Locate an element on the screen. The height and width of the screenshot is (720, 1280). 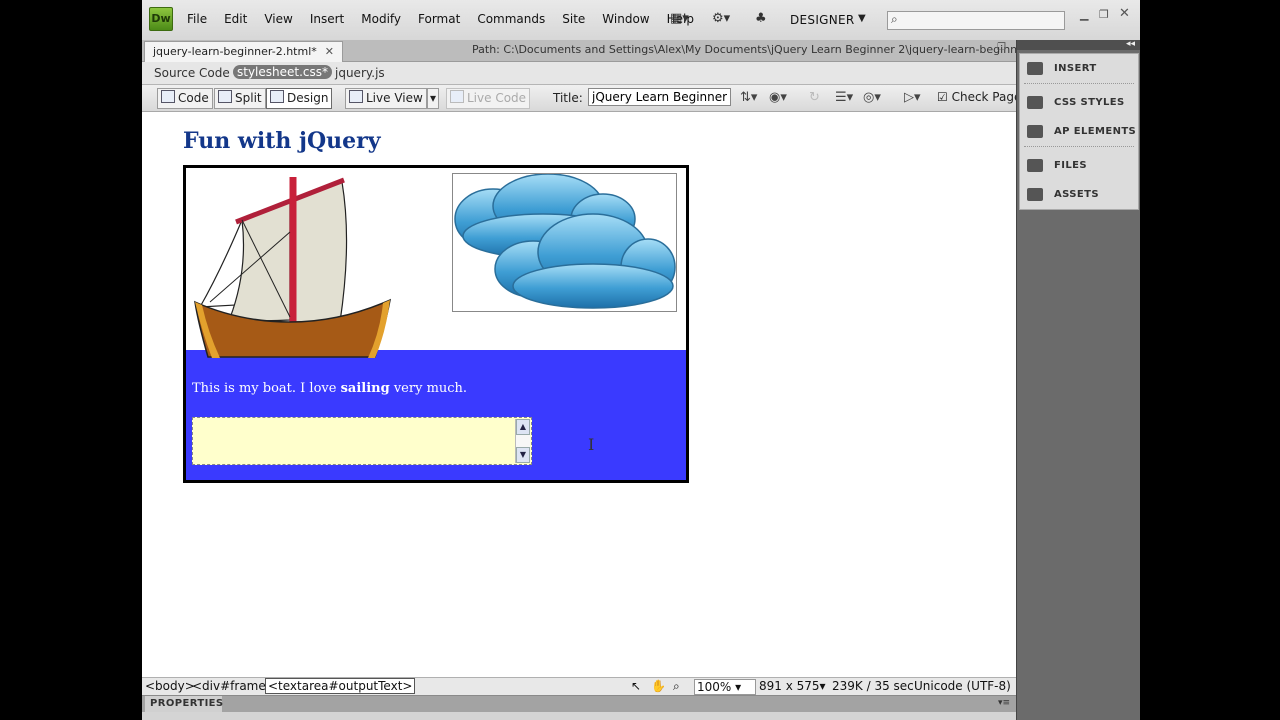
boat-image is located at coordinates (292, 267).